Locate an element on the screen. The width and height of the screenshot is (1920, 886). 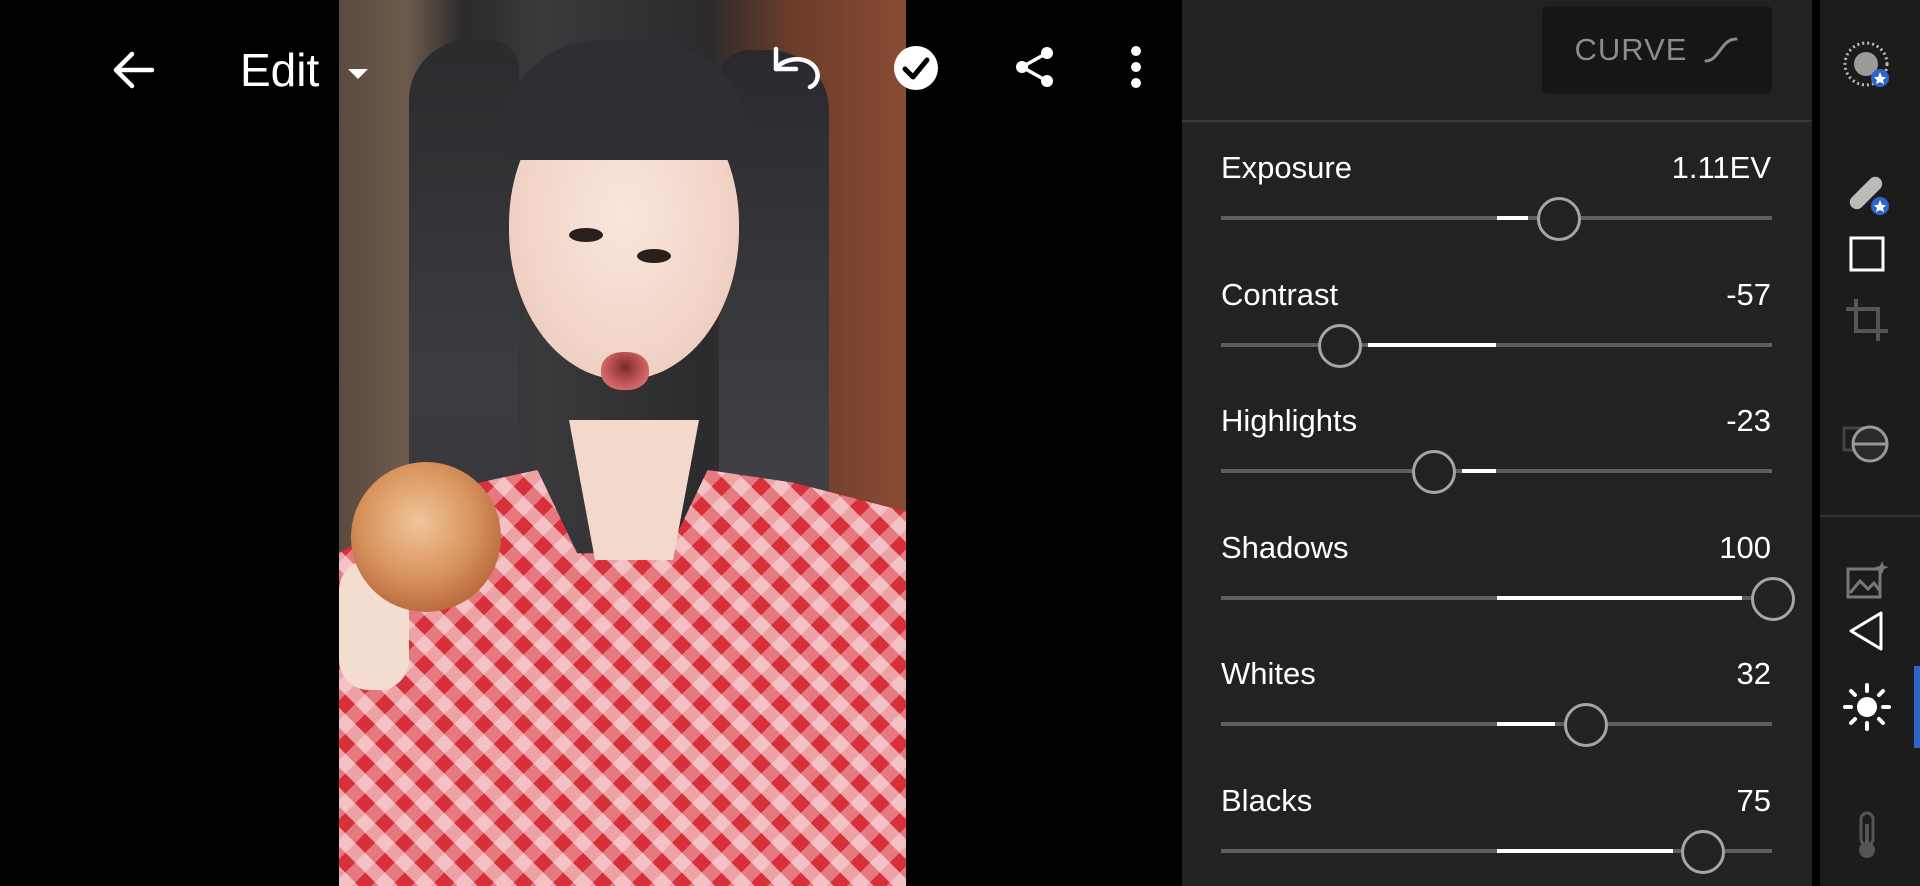
slider-track-contrast is located at coordinates (1496, 344).